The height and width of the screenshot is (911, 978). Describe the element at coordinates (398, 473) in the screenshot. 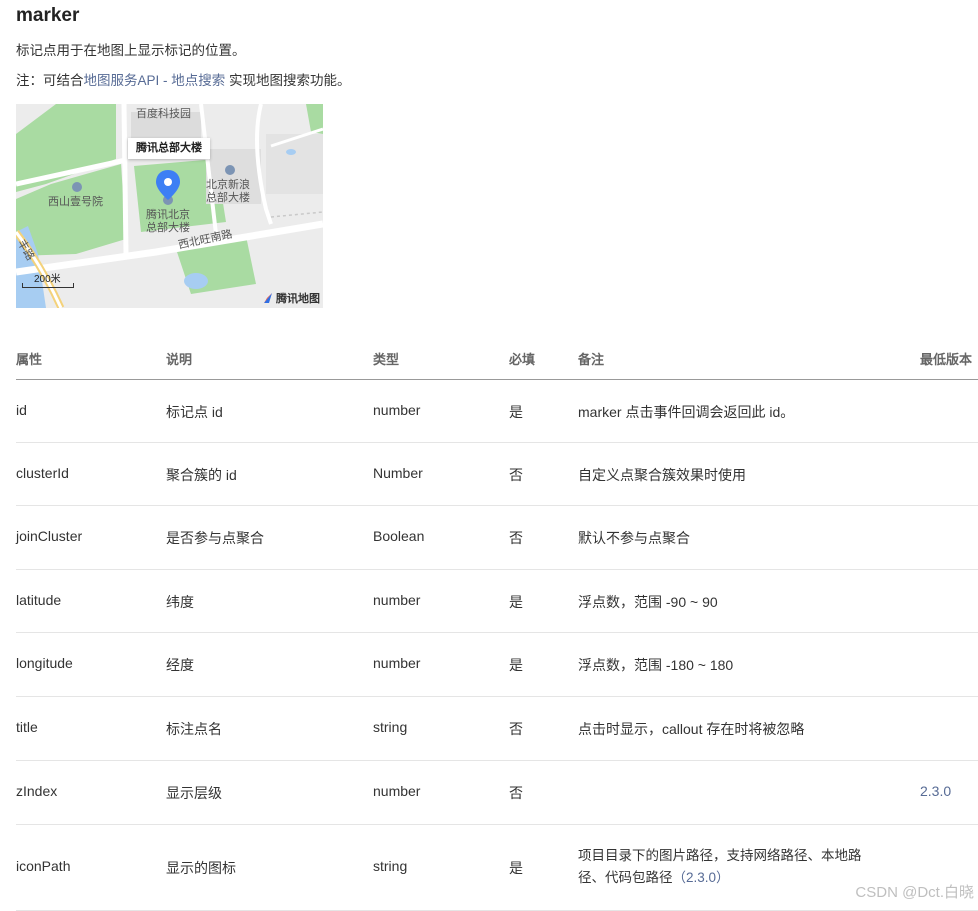

I see `cell-type: Number` at that location.